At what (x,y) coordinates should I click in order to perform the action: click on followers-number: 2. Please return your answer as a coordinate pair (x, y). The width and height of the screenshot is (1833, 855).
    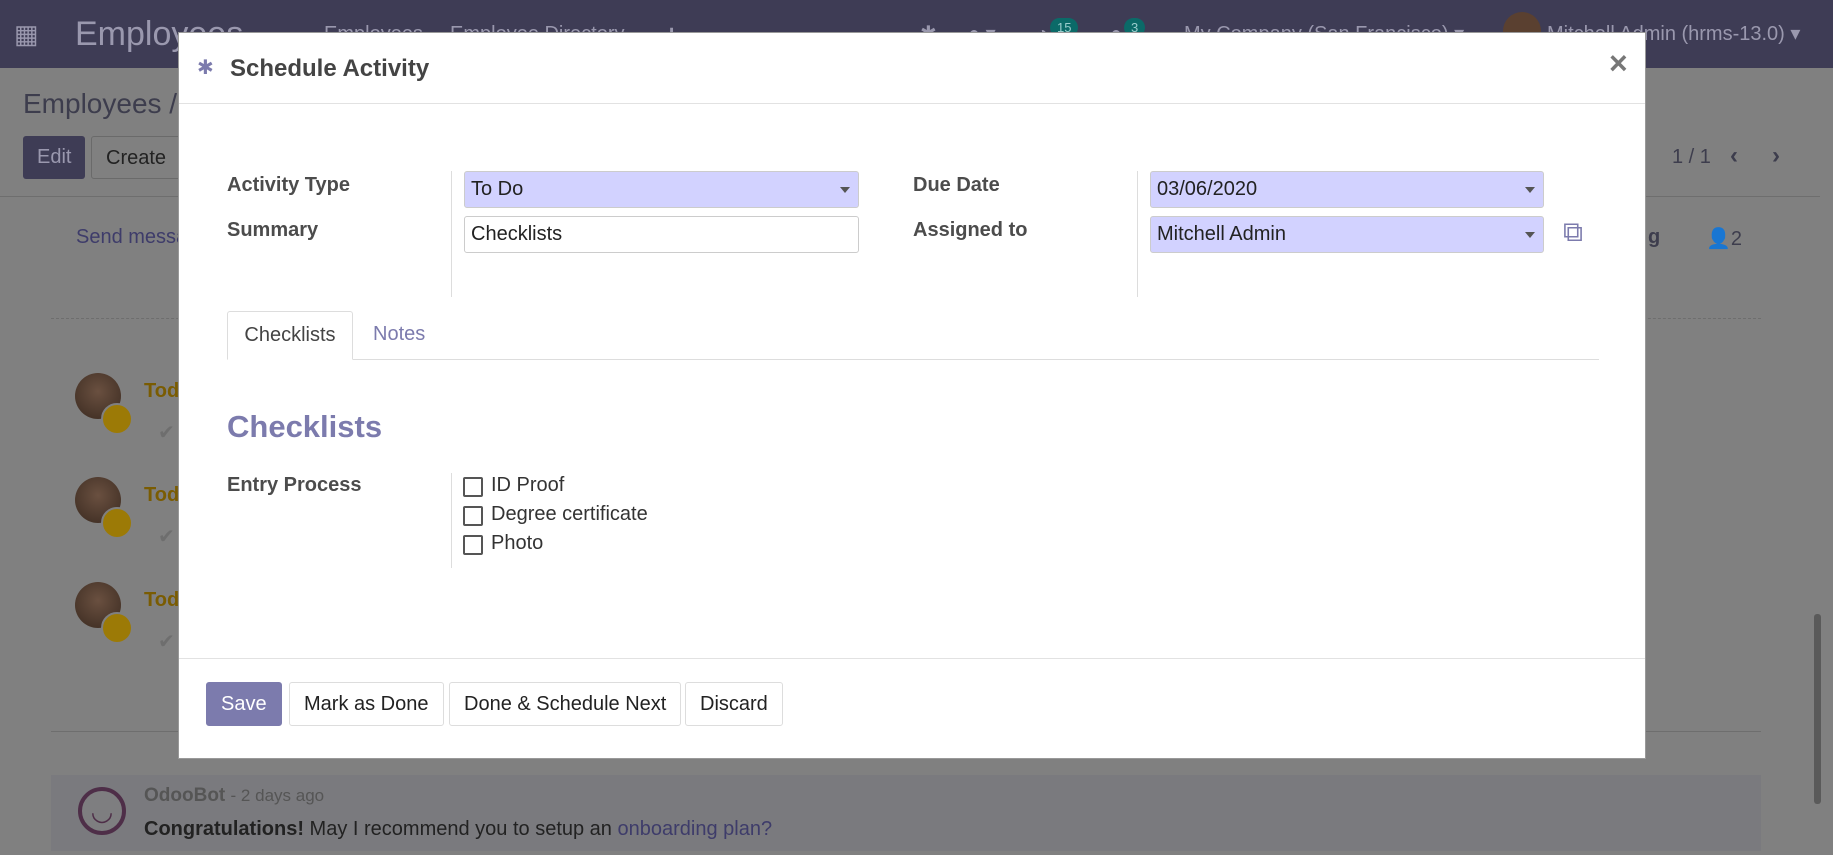
    Looking at the image, I should click on (1736, 239).